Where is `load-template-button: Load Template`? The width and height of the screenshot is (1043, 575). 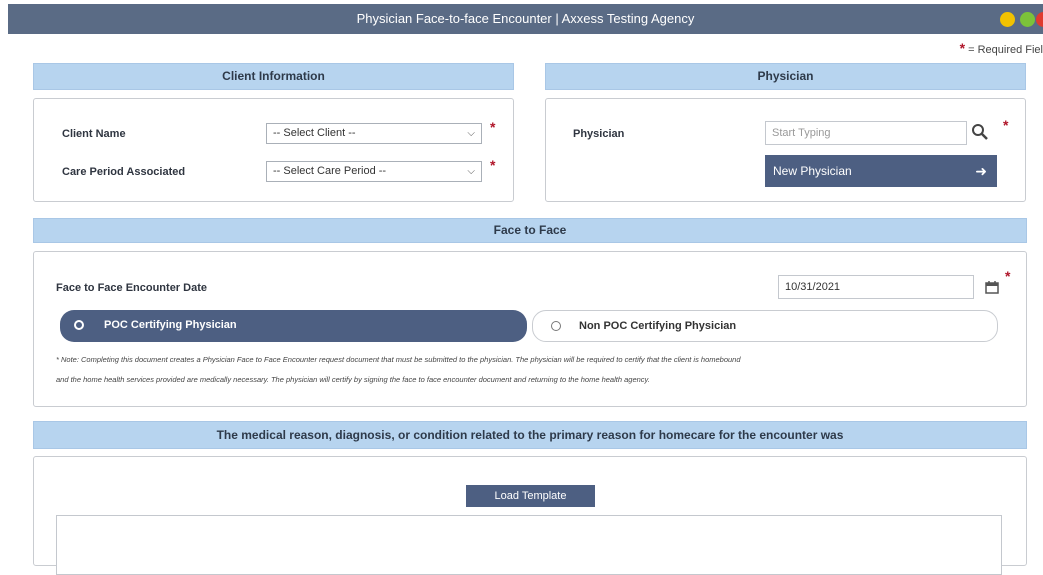 load-template-button: Load Template is located at coordinates (530, 496).